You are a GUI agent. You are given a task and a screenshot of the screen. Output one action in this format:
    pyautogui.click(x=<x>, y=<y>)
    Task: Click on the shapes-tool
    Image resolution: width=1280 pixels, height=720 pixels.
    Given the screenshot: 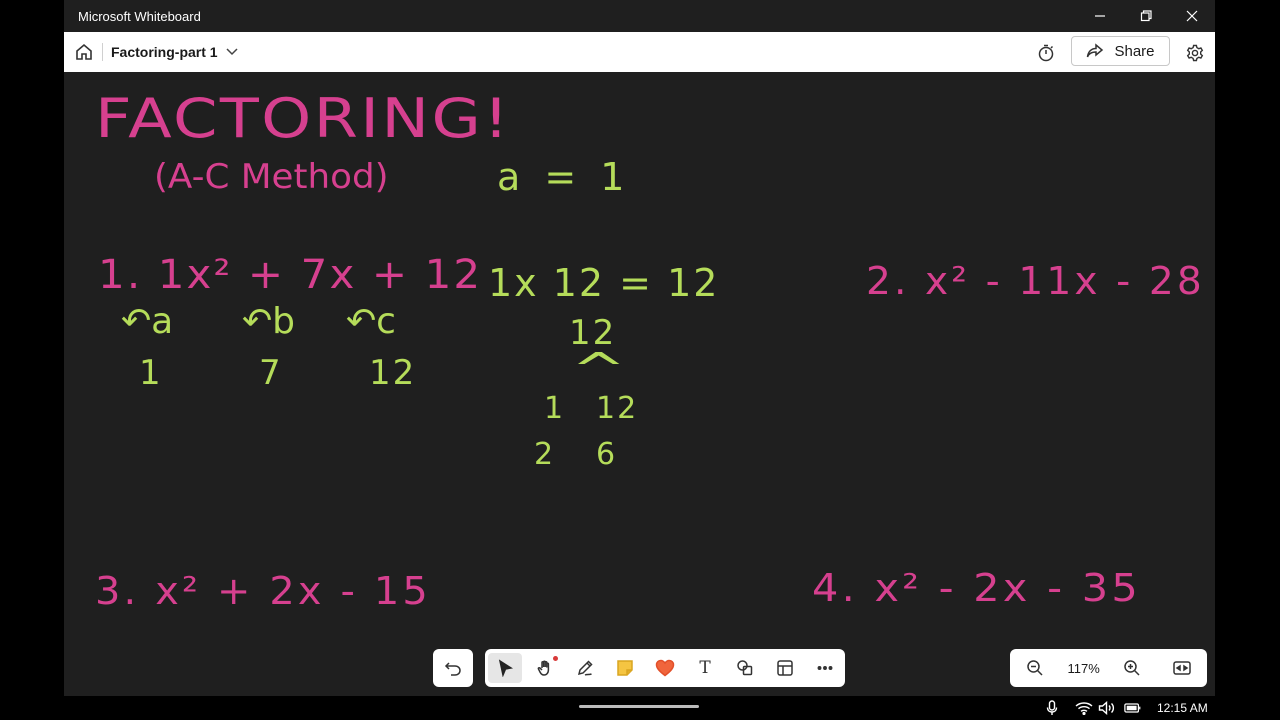 What is the action you would take?
    pyautogui.click(x=745, y=668)
    